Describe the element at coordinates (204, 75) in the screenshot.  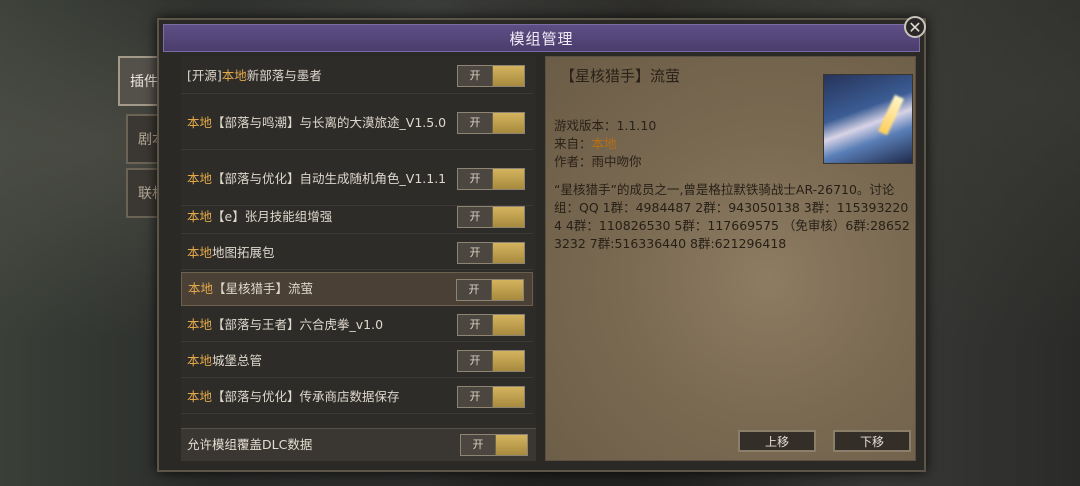
I see `mod-prefix: [开源]` at that location.